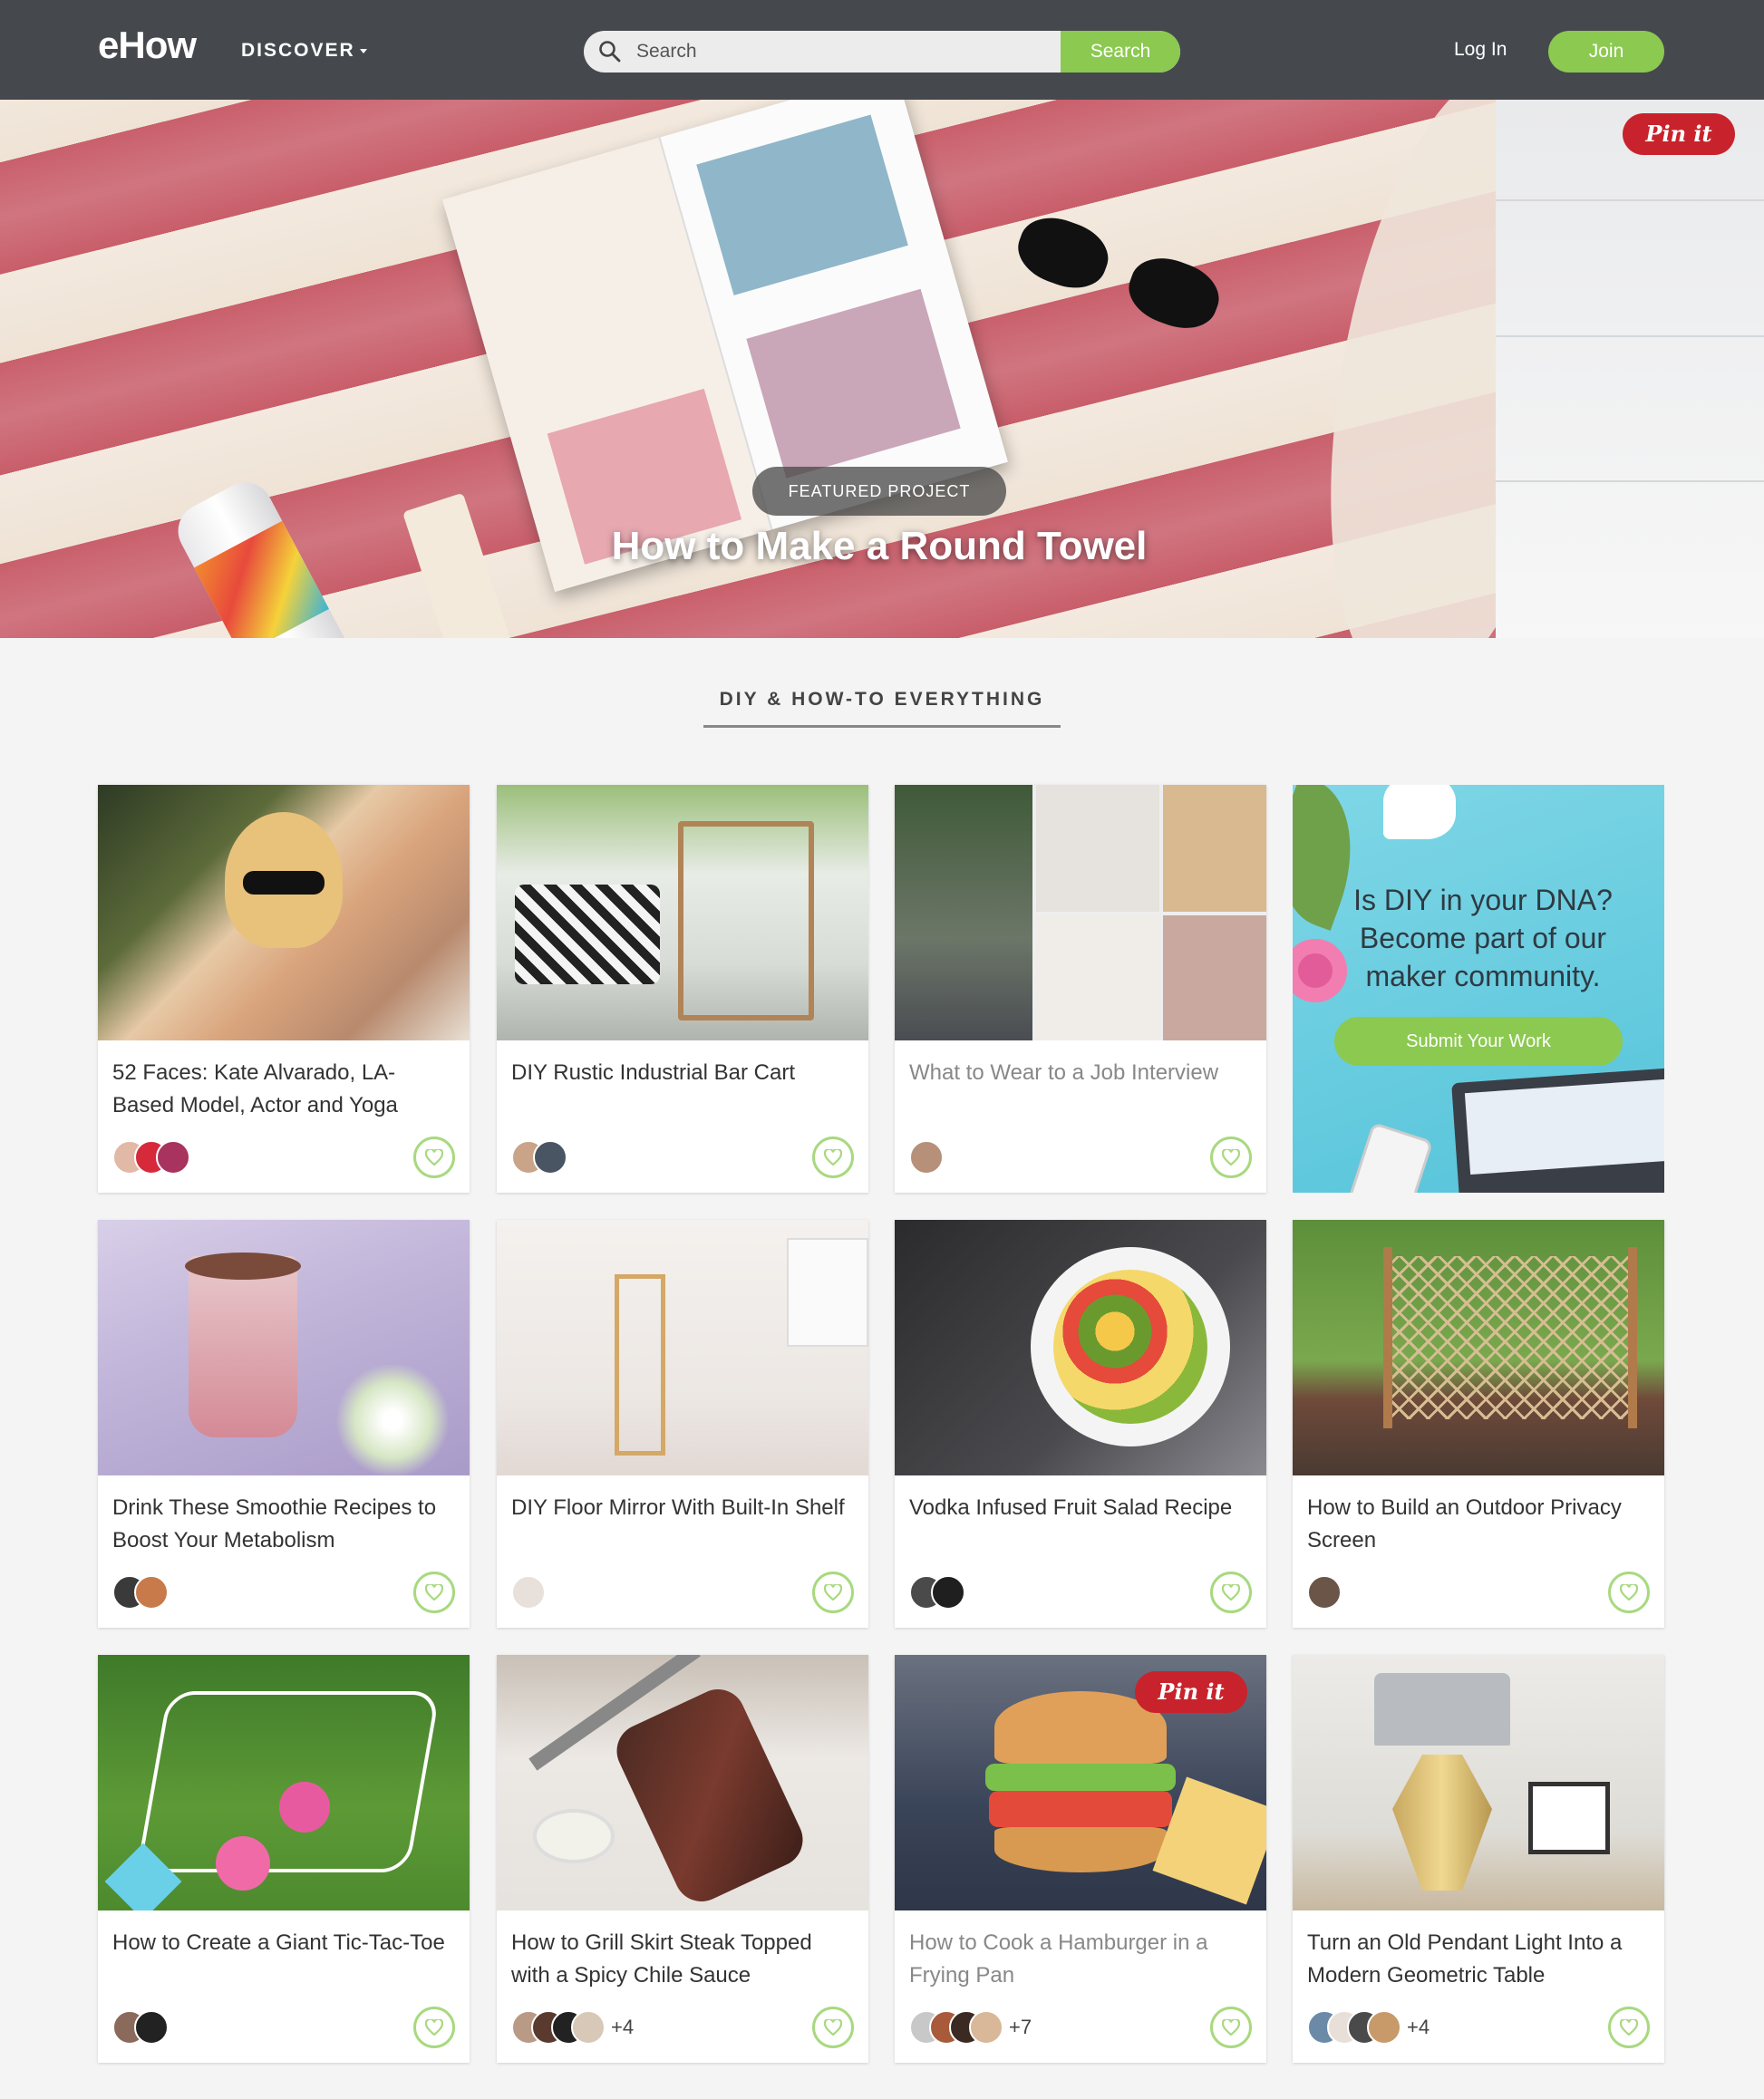  What do you see at coordinates (1388, 1157) in the screenshot?
I see `promo-phone-image` at bounding box center [1388, 1157].